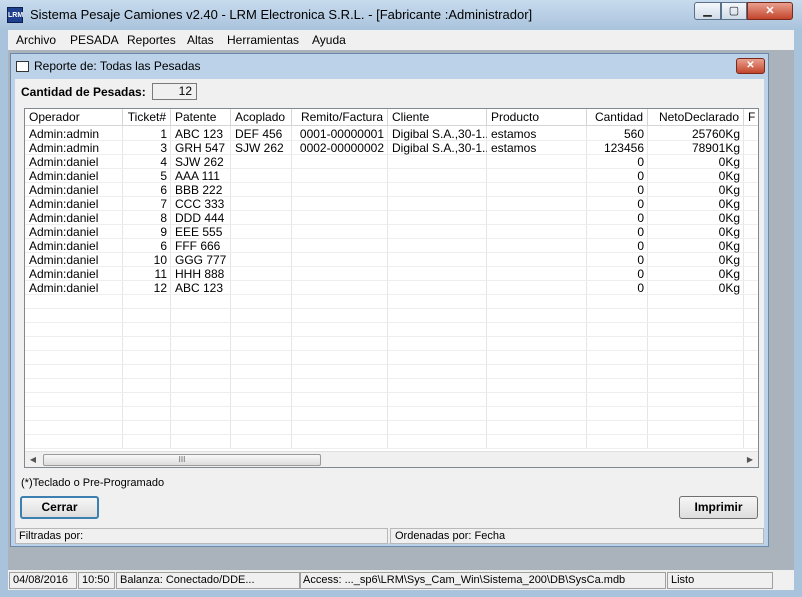 Image resolution: width=802 pixels, height=597 pixels. I want to click on table-row: Admin:daniel 11 HHH 888 0 0Kg, so click(391, 274).